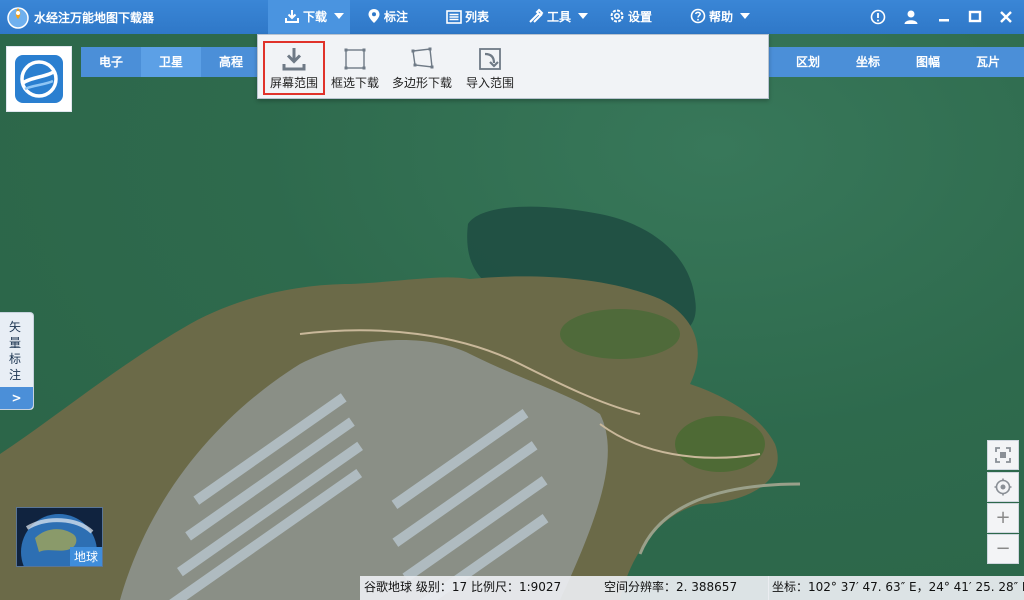 The height and width of the screenshot is (600, 1024). I want to click on vector-annotation-tab: 矢量标注 >, so click(17, 361).